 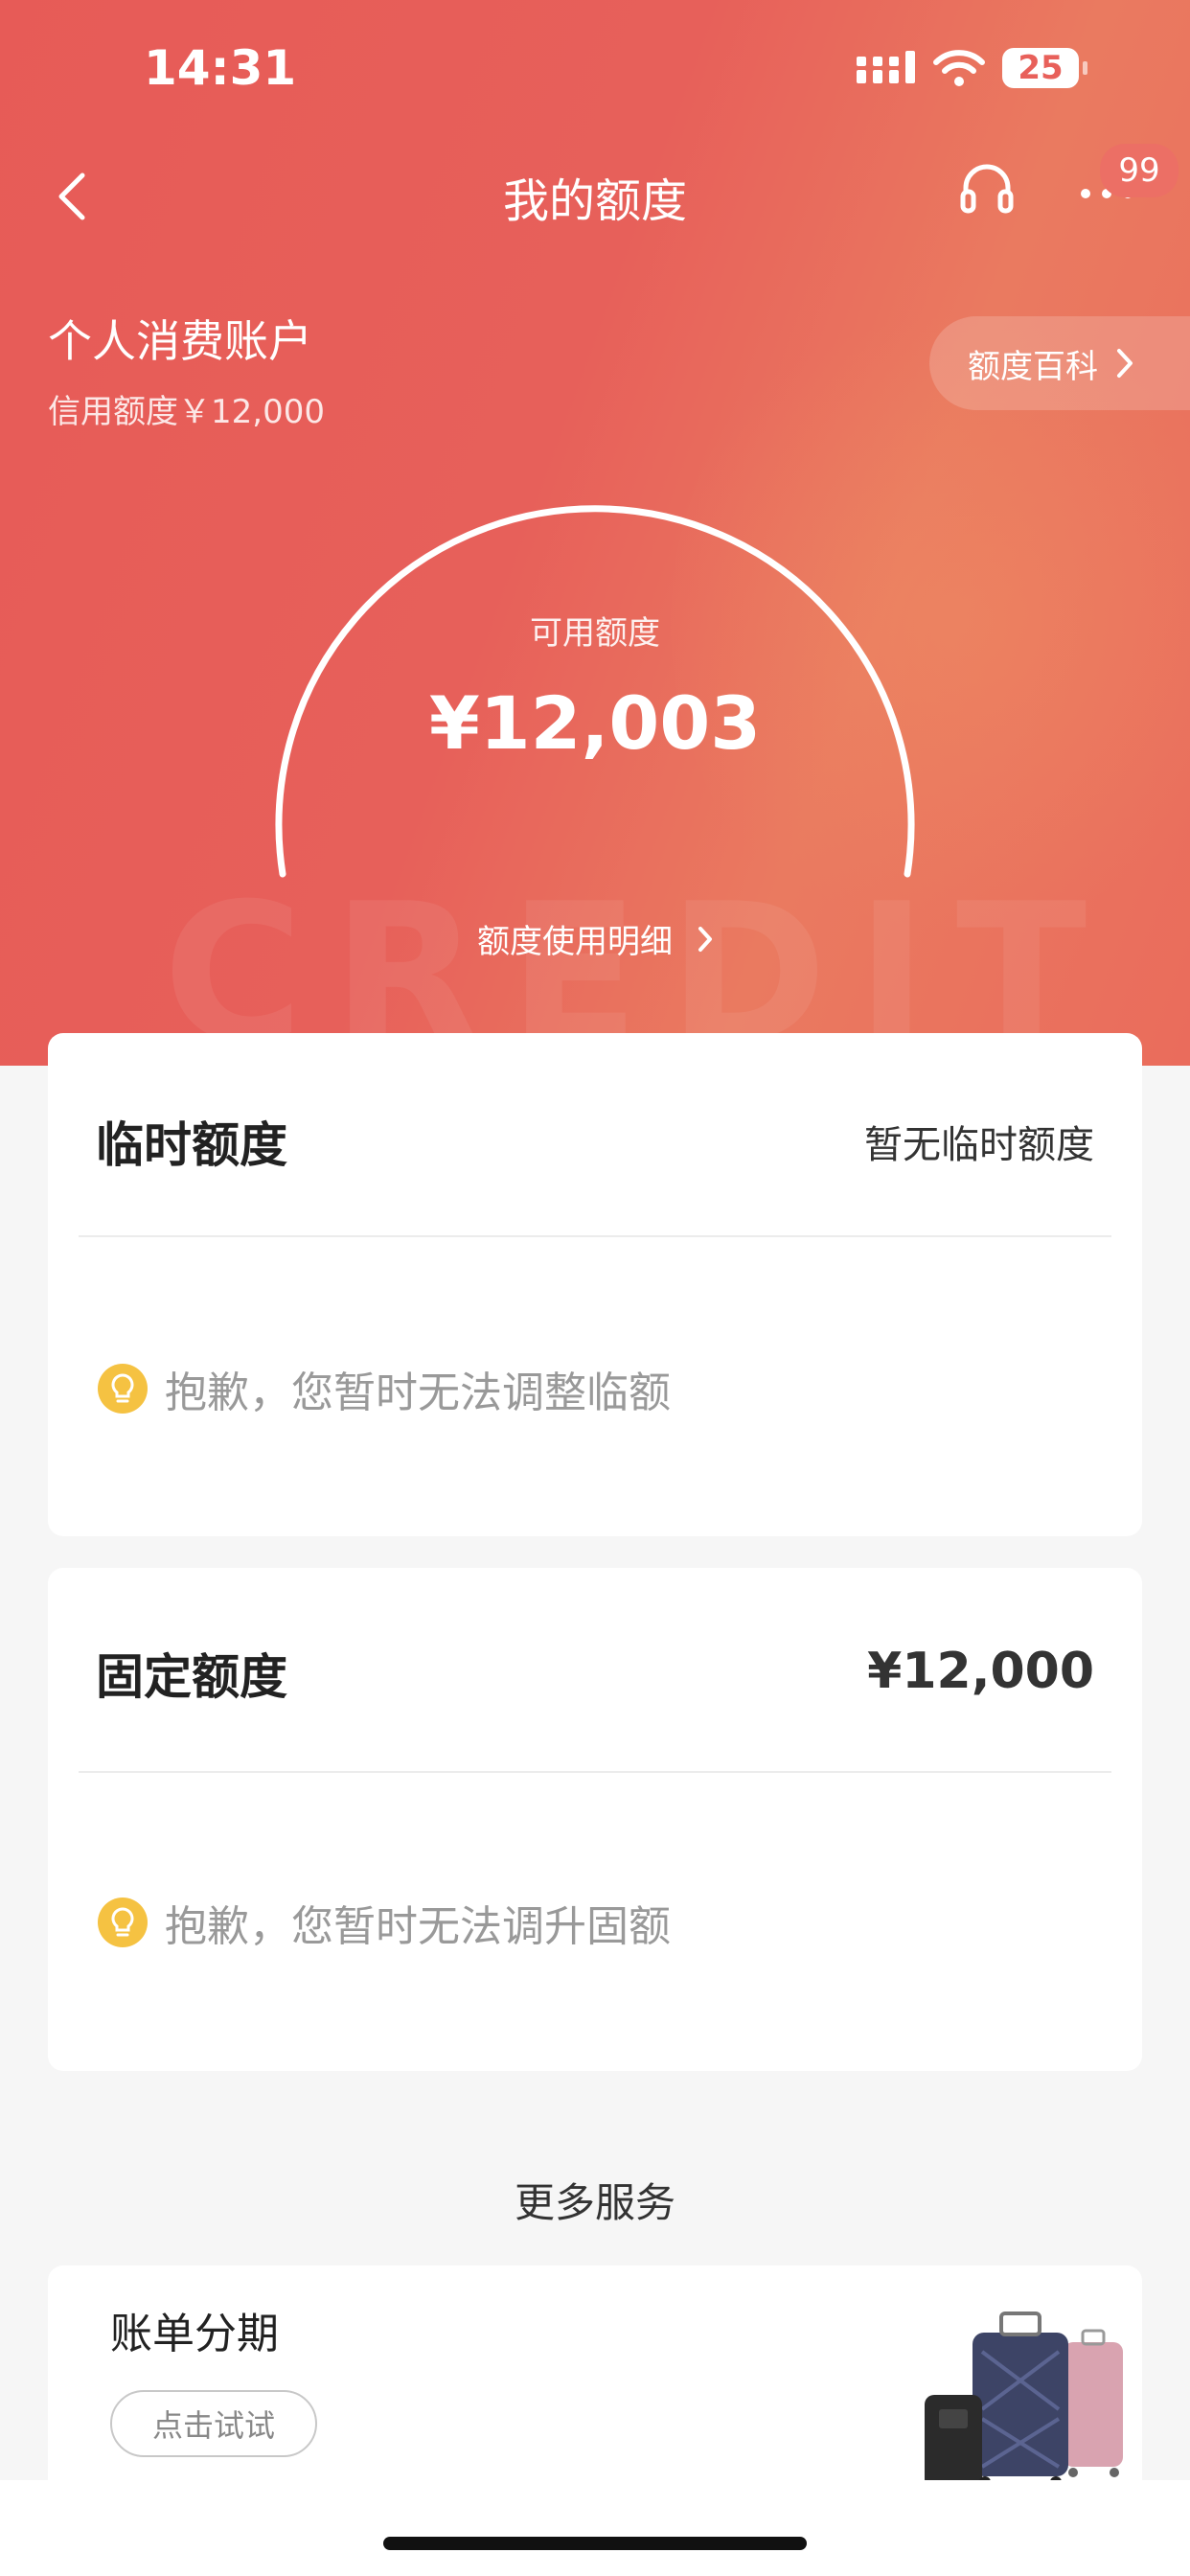 I want to click on fixed-credit-amount: ¥12,000, so click(x=981, y=1671).